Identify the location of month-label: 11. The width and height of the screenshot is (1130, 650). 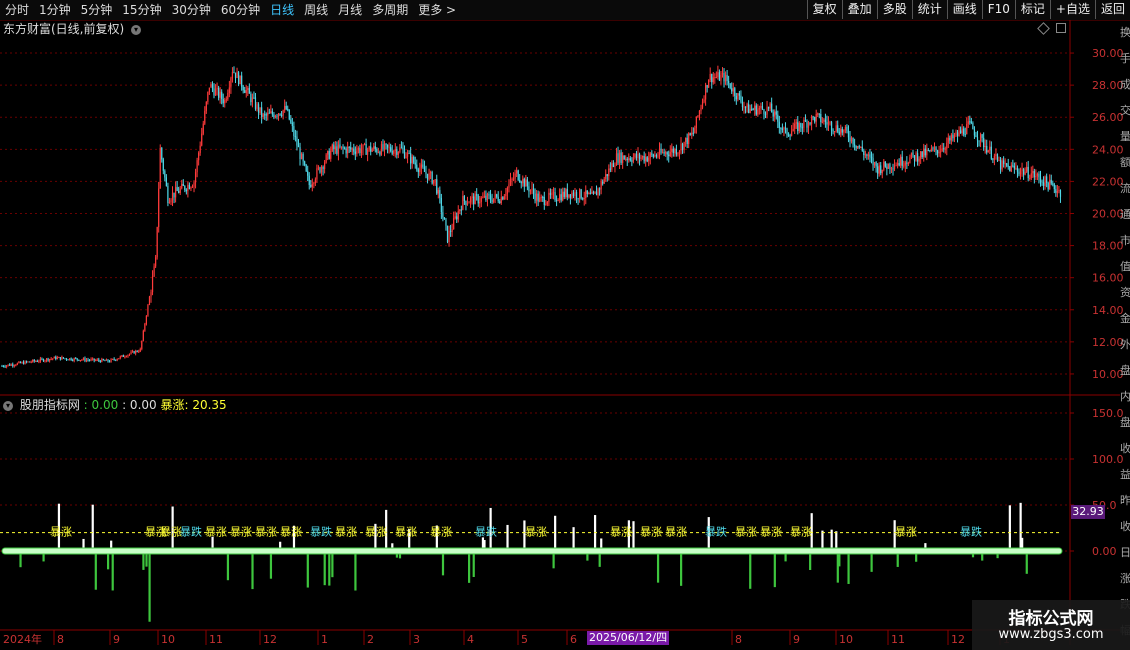
(216, 639).